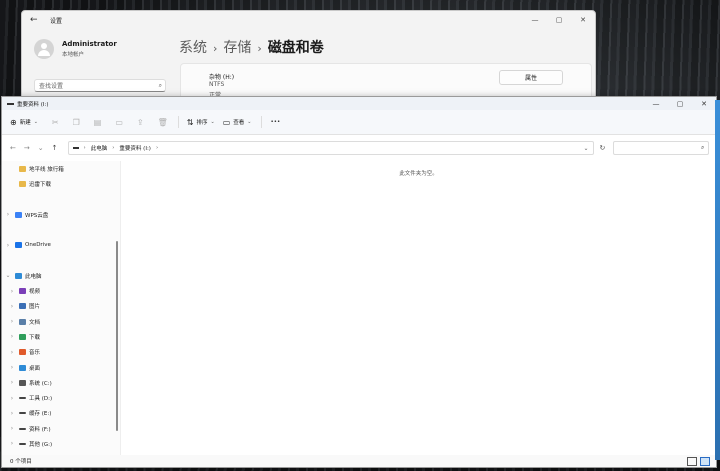  I want to click on share-icon: ⇪, so click(140, 122).